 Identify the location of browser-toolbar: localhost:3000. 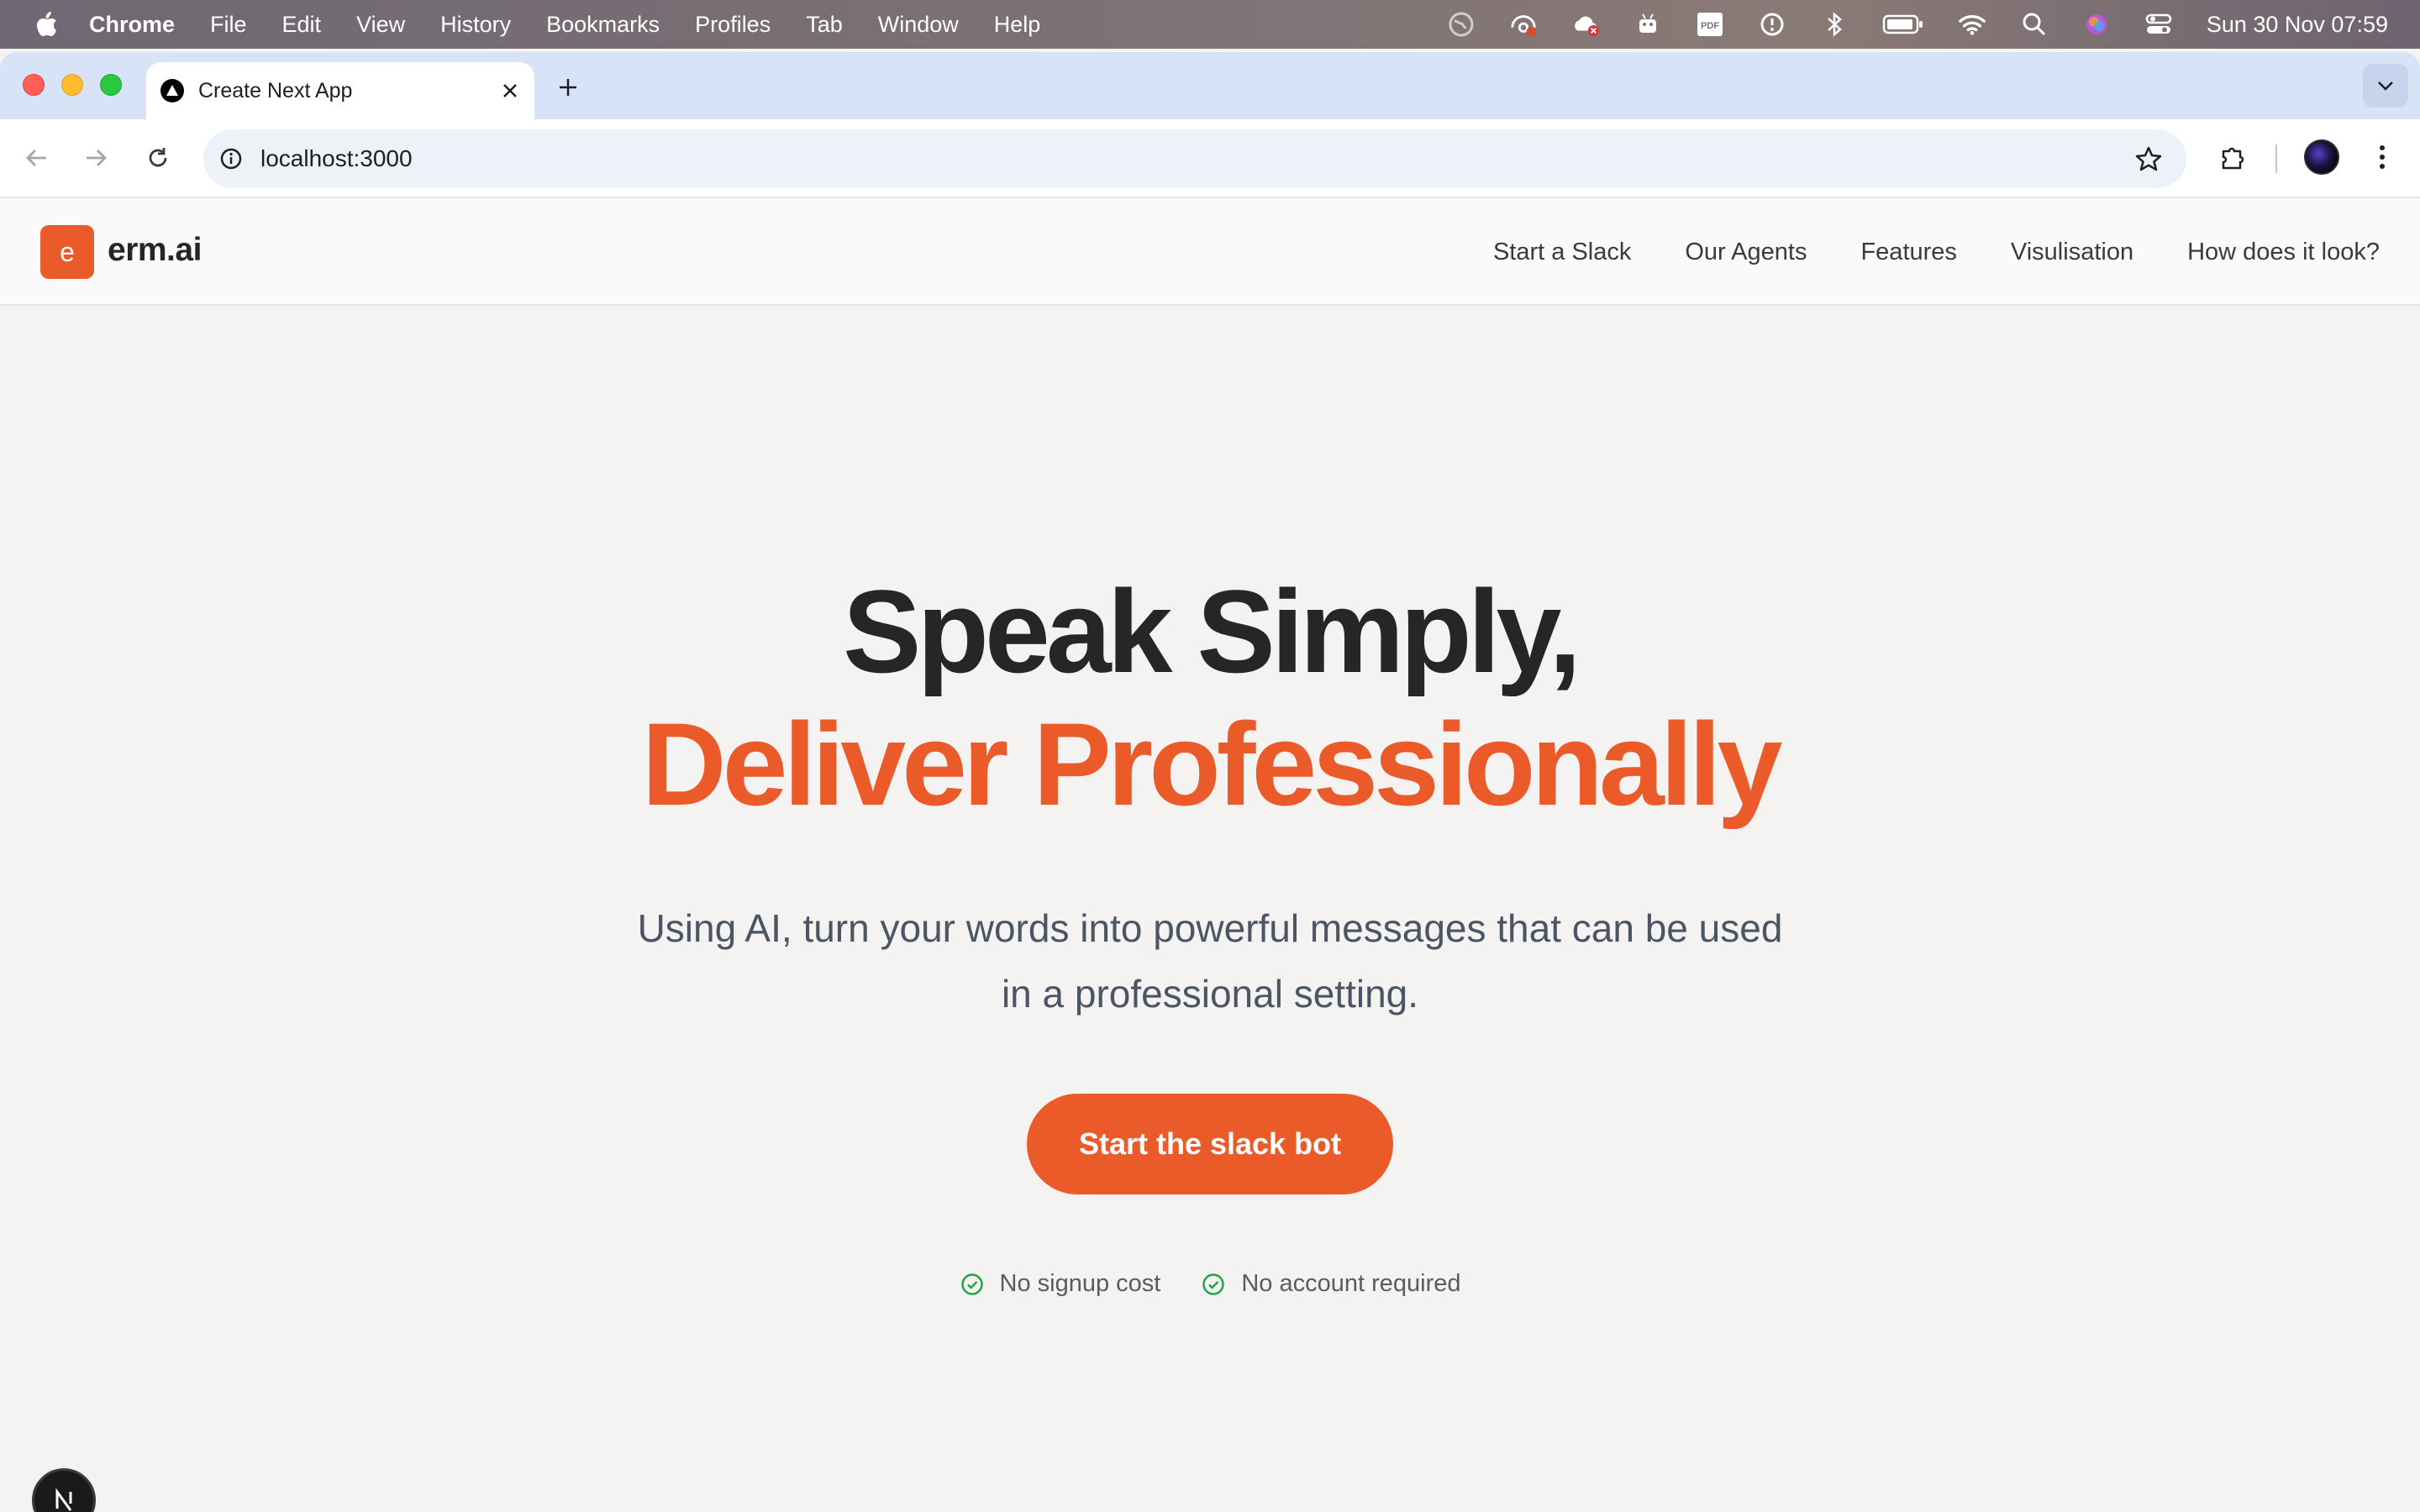
(1210, 158).